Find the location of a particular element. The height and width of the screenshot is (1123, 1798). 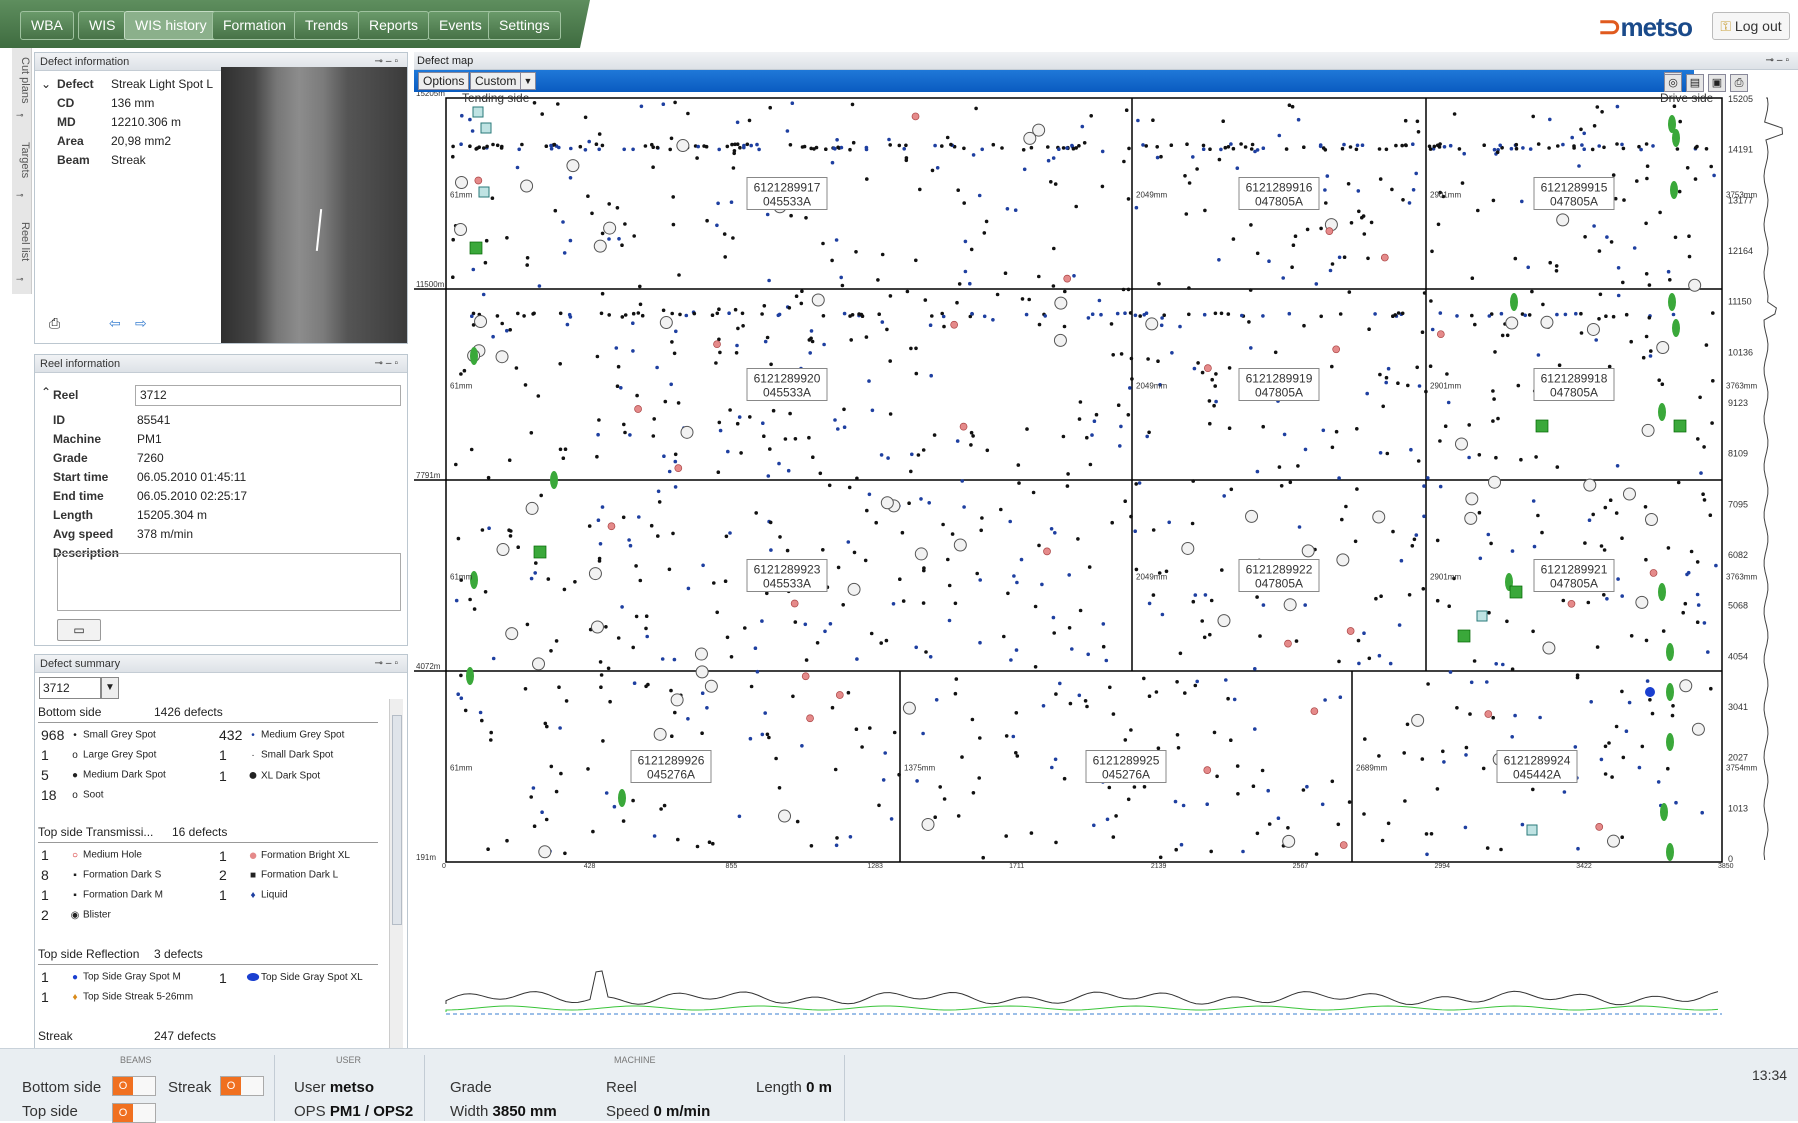

summary-item: 1 ● XL Dark Spot is located at coordinates (269, 776).